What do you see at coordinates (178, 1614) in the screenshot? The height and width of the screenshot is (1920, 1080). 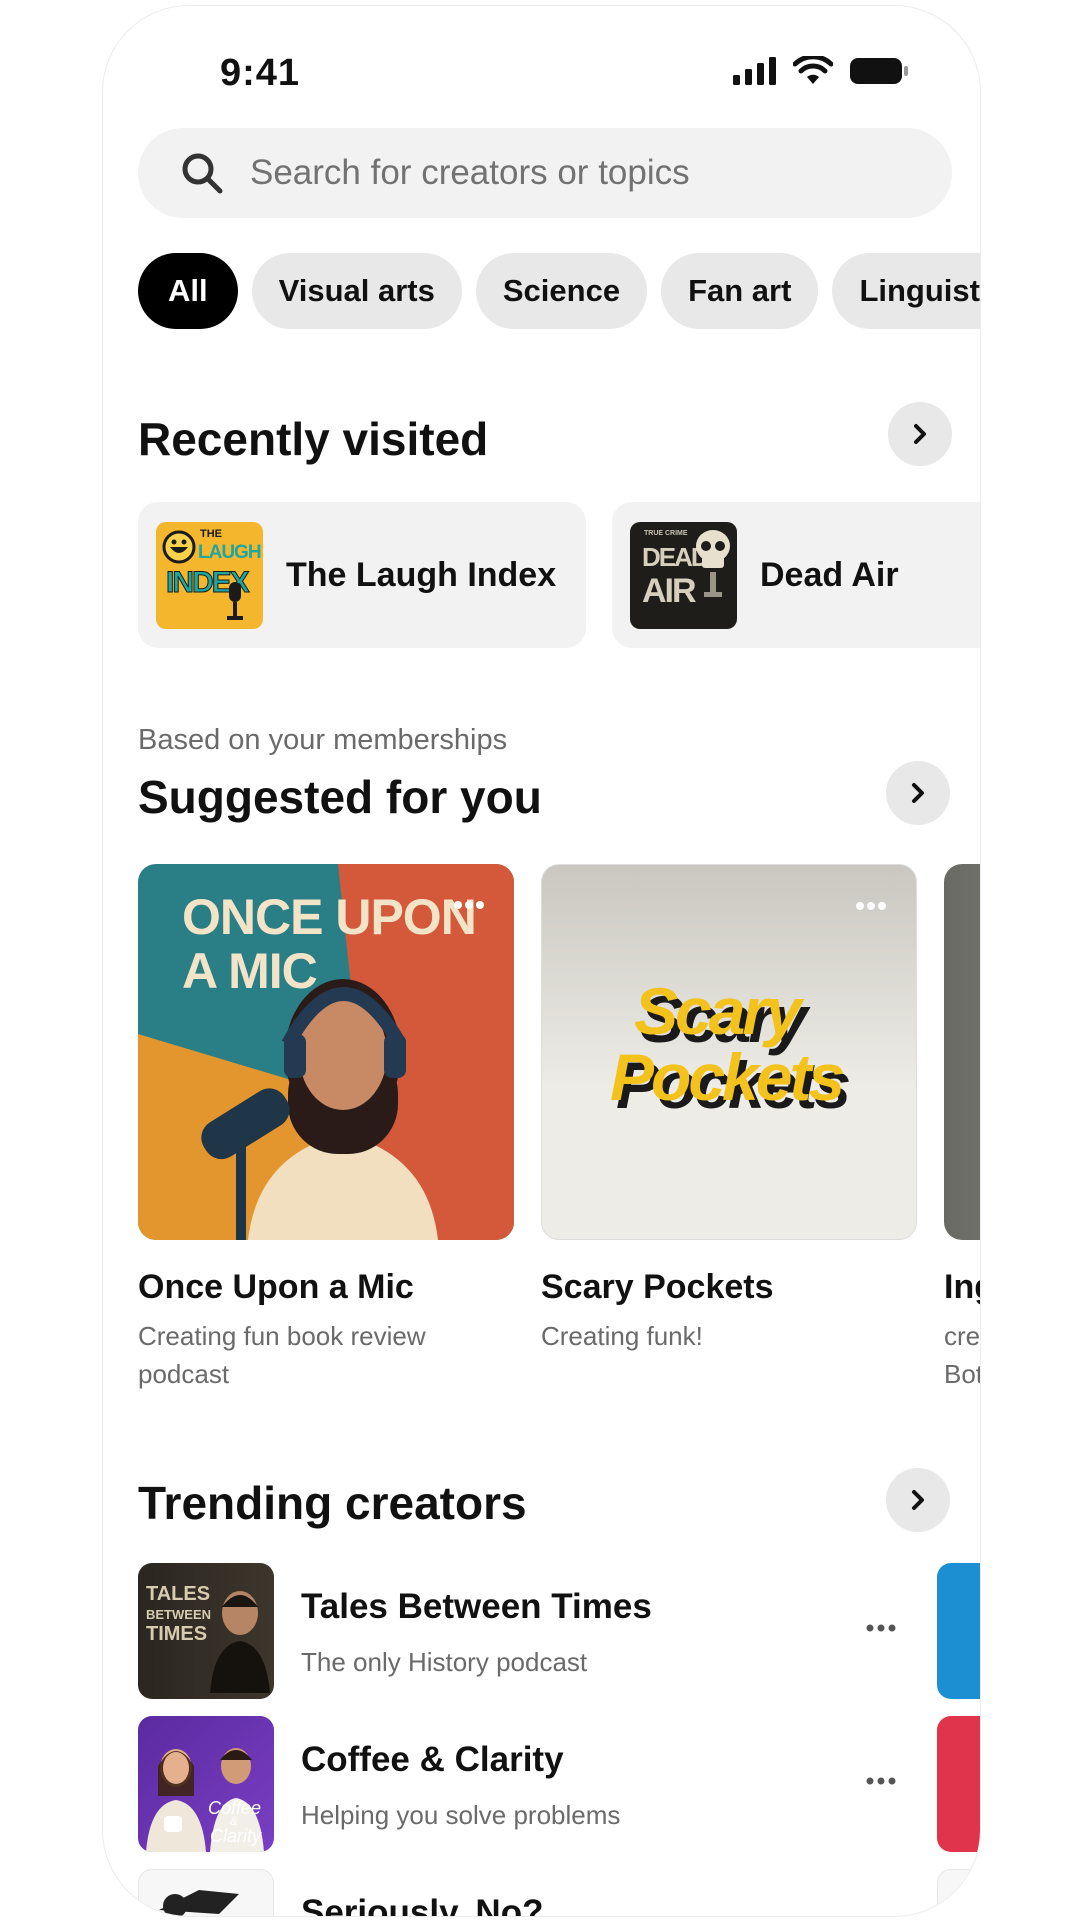 I see `tales-art-line2: BETWEEN` at bounding box center [178, 1614].